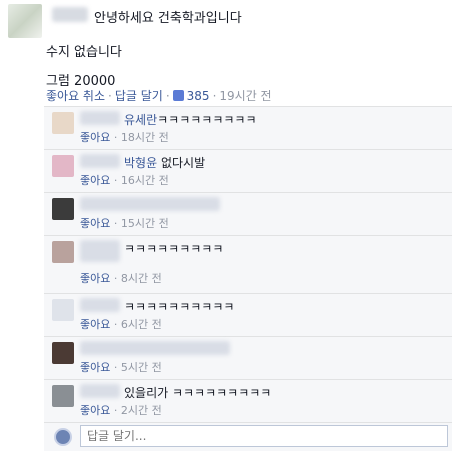 The height and width of the screenshot is (451, 456). I want to click on comment-item: 유세란ㅋㅋㅋㅋㅋㅋㅋㅋㅋ 좋아요 · 18시간 전, so click(248, 128).